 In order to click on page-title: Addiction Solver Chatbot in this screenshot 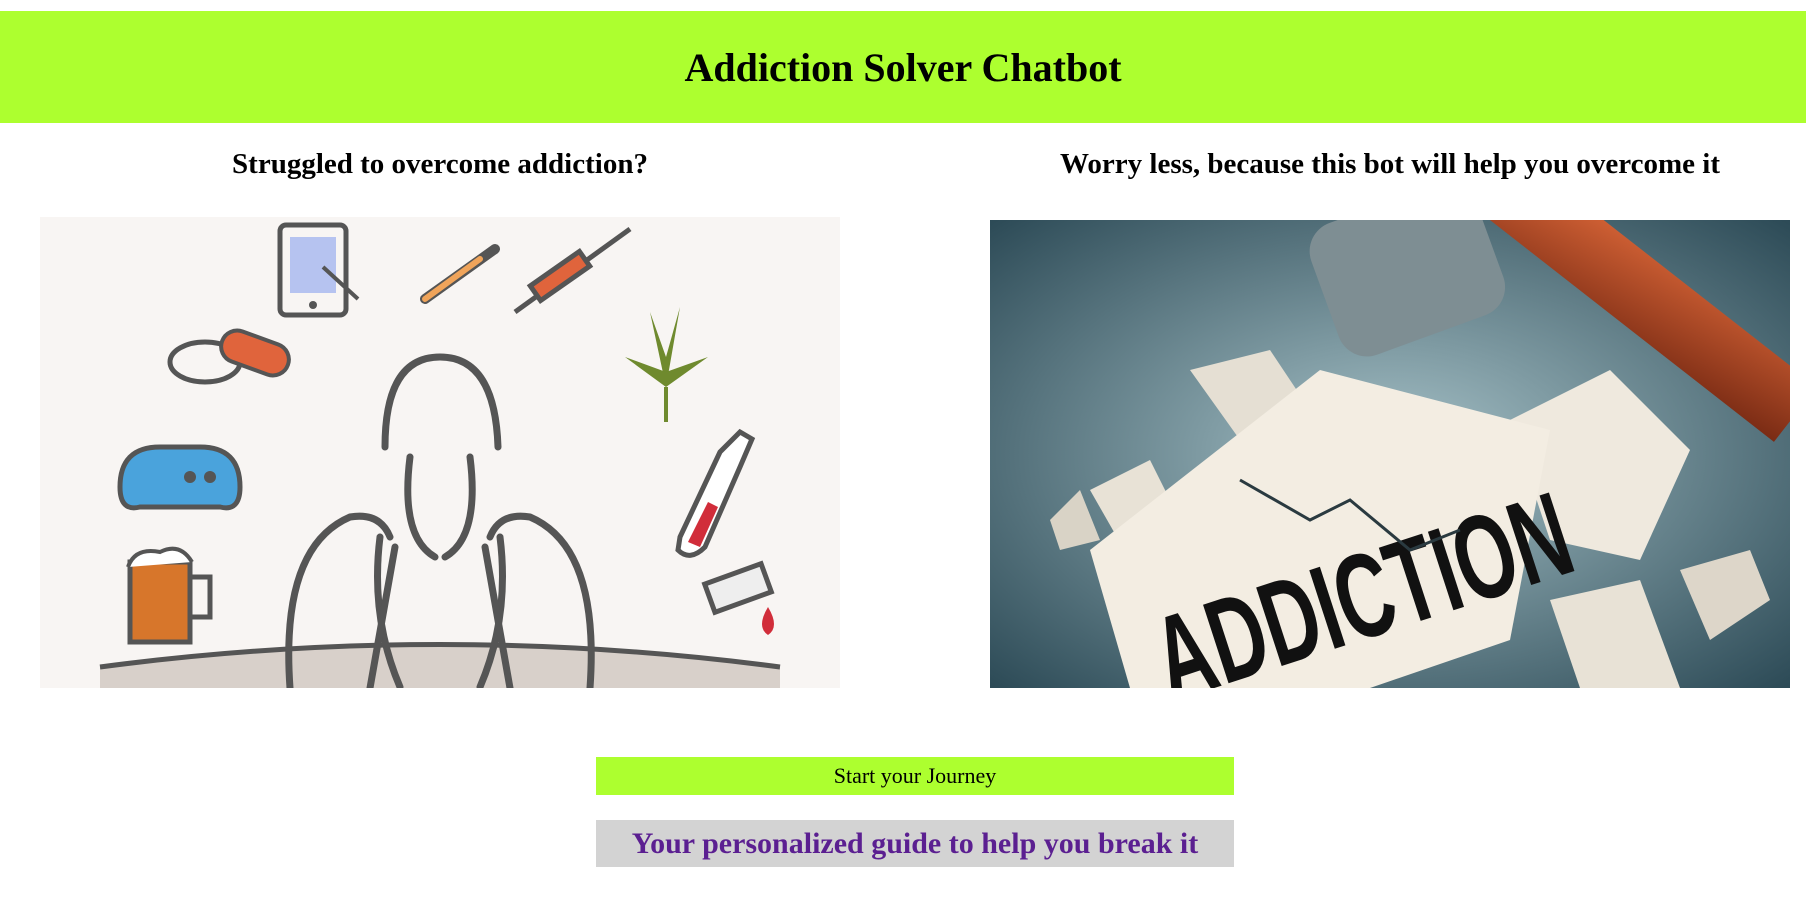, I will do `click(903, 67)`.